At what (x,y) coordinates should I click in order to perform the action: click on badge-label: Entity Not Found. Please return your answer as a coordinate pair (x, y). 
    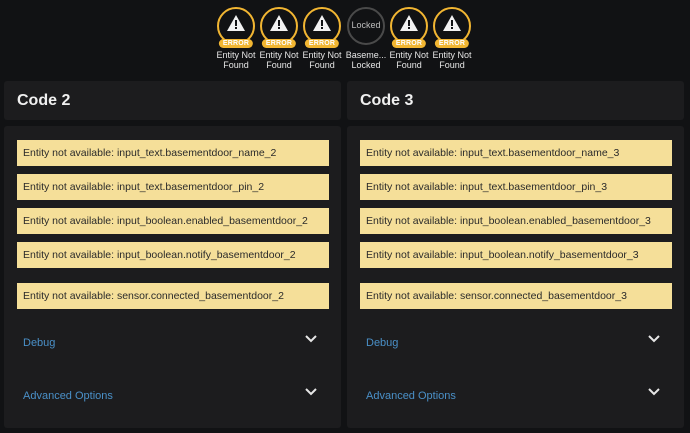
    Looking at the image, I should click on (452, 60).